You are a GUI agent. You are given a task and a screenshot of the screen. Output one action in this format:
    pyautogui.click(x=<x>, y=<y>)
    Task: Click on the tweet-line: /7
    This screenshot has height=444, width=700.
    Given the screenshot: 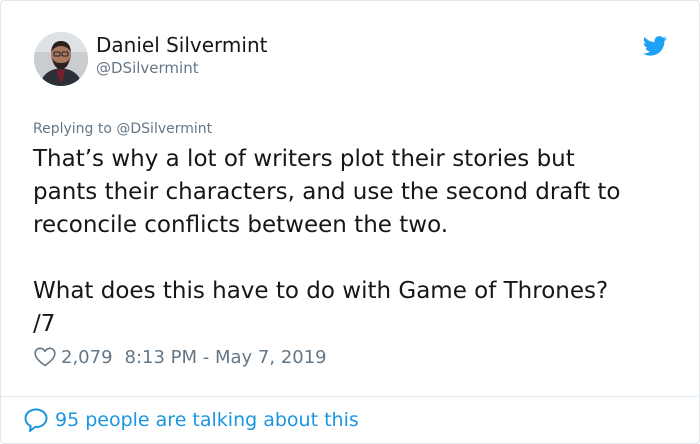 What is the action you would take?
    pyautogui.click(x=44, y=324)
    